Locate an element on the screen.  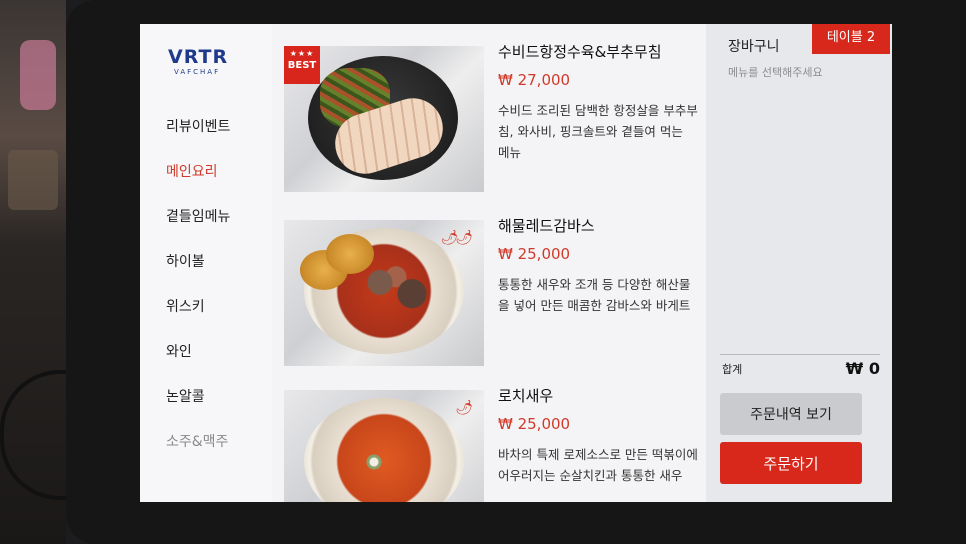
category-whisky: 위스키 is located at coordinates (198, 319).